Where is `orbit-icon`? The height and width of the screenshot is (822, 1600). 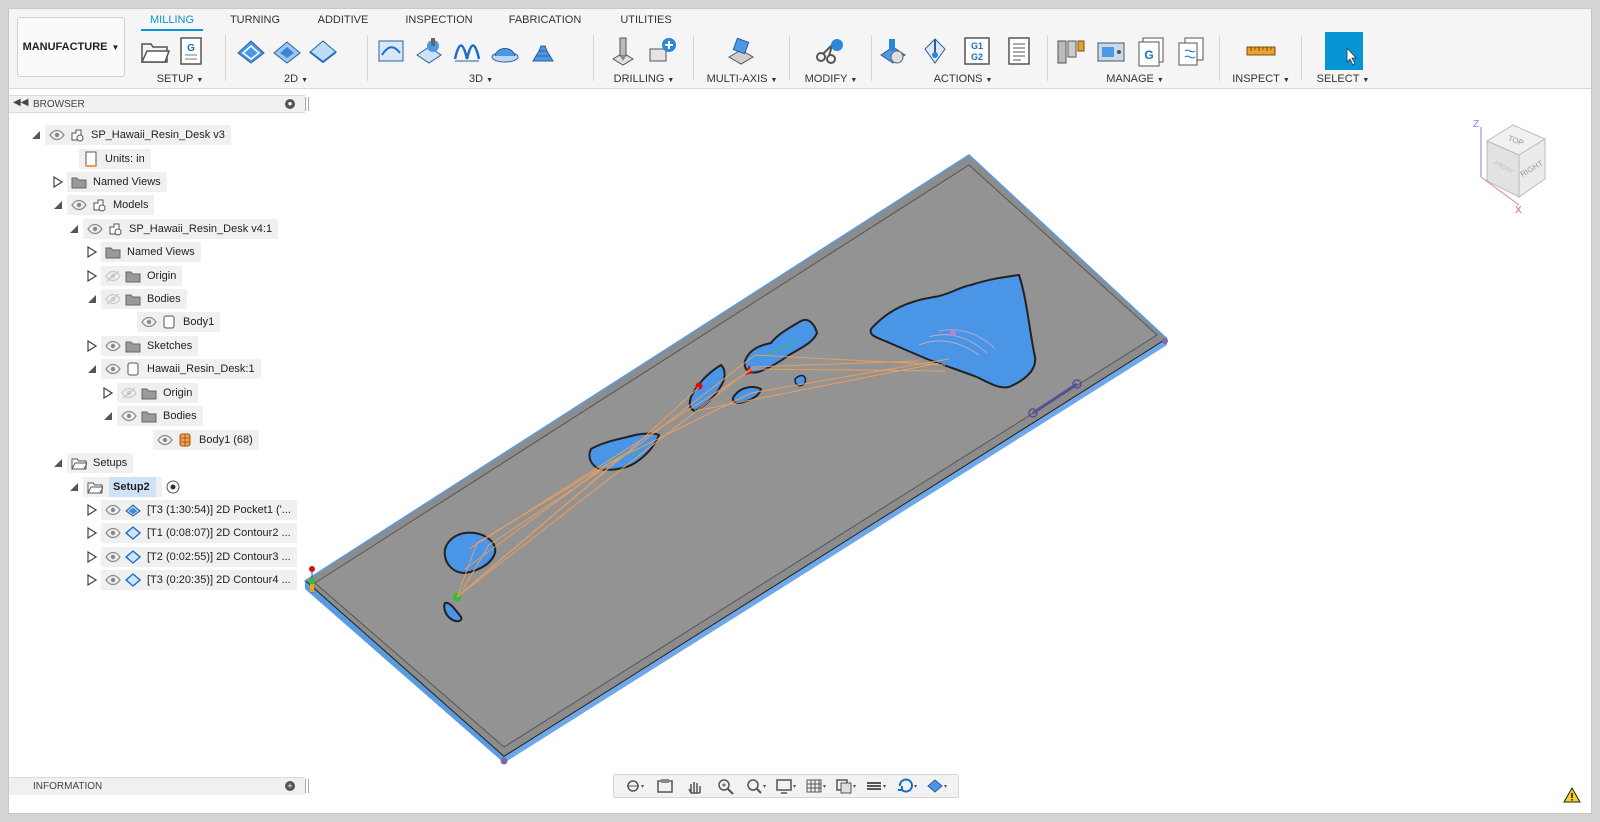 orbit-icon is located at coordinates (635, 786).